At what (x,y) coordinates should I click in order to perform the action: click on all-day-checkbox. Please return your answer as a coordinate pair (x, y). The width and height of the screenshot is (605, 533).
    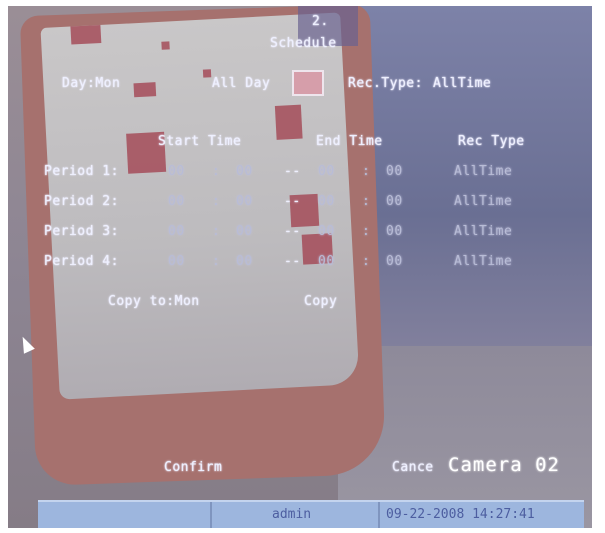
    Looking at the image, I should click on (308, 83).